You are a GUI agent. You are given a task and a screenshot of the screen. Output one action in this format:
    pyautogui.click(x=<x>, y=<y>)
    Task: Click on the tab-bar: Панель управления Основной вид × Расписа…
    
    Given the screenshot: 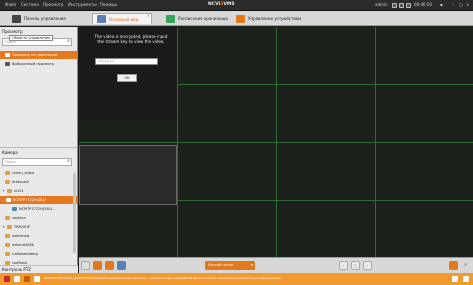 What is the action you would take?
    pyautogui.click(x=236, y=18)
    